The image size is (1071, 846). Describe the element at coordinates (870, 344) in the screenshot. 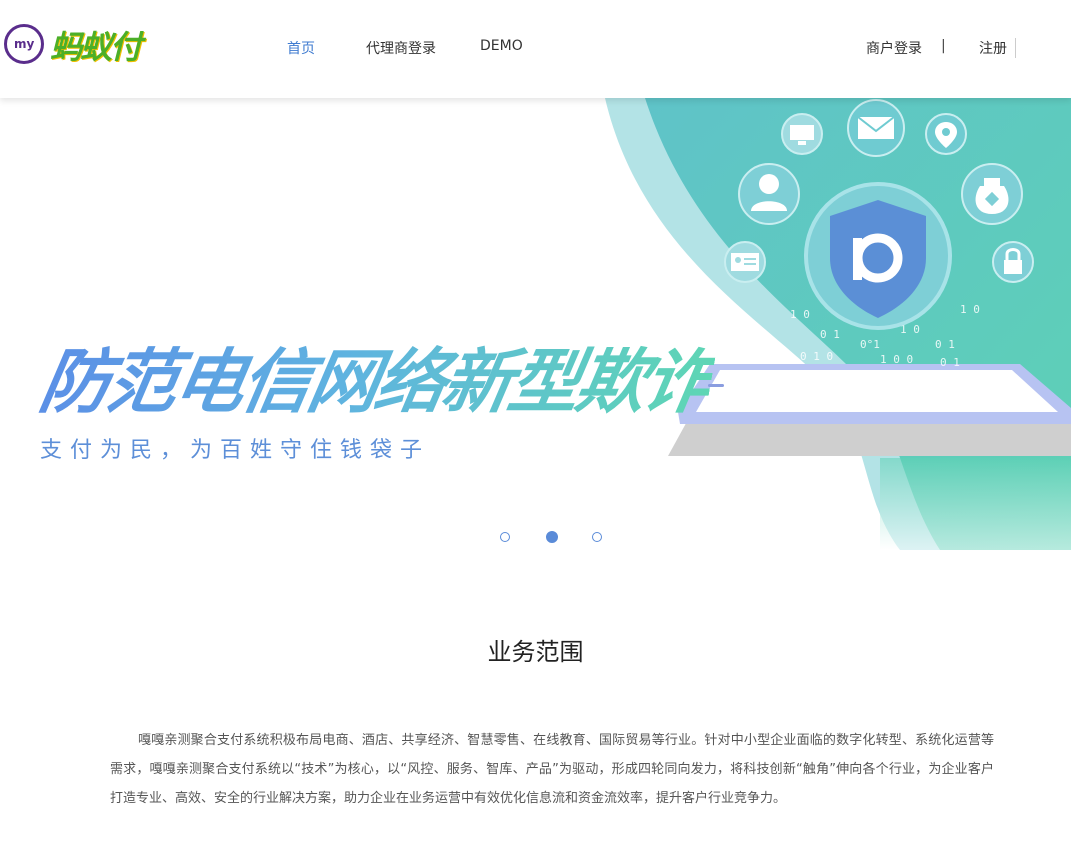

I see `svg-text: 0°1` at that location.